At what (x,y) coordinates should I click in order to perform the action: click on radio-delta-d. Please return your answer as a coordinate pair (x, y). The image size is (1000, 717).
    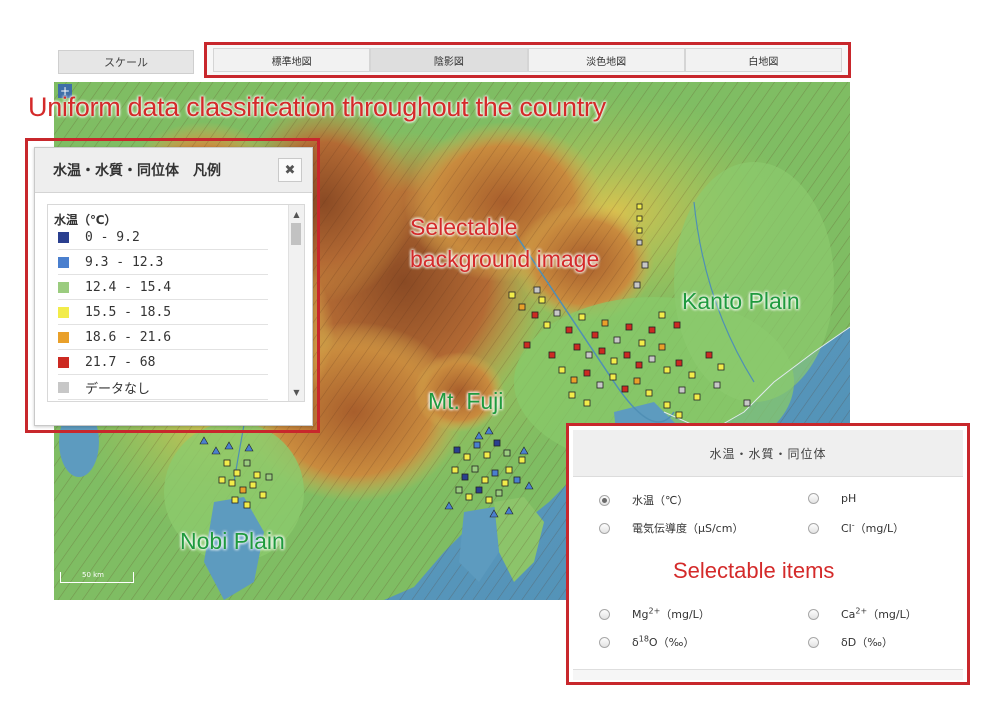
    Looking at the image, I should click on (813, 642).